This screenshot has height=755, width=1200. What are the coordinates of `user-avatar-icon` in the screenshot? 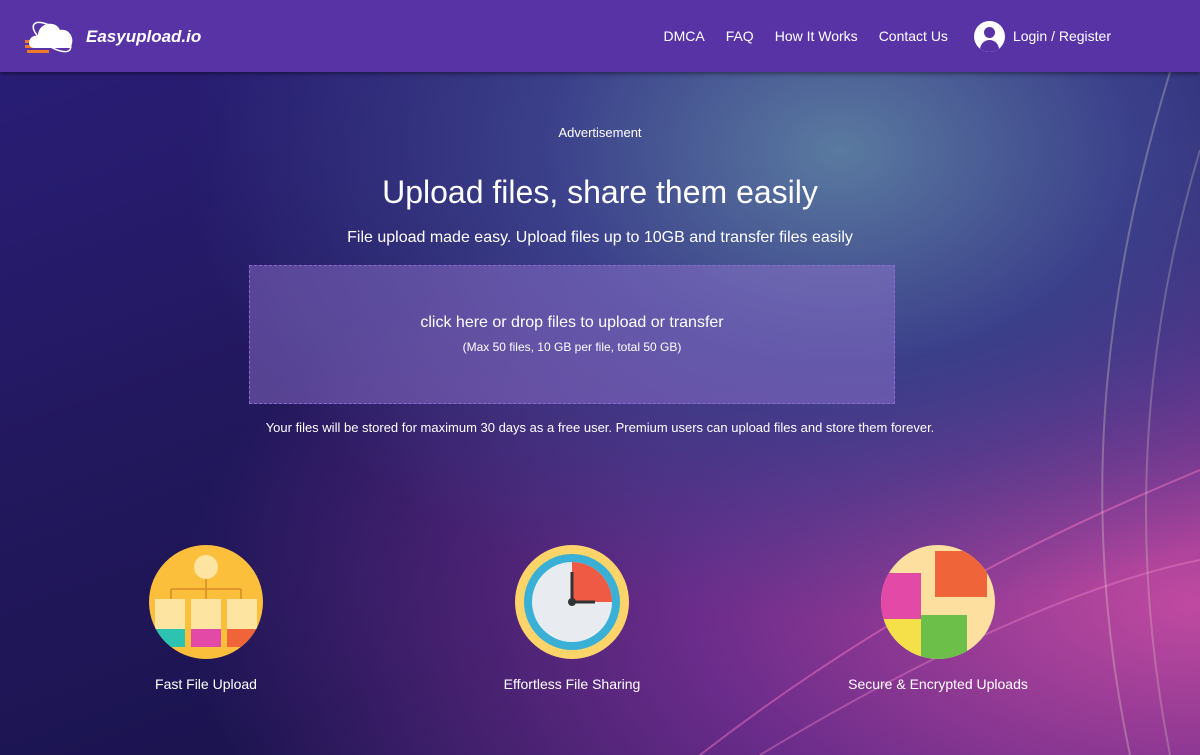 It's located at (989, 36).